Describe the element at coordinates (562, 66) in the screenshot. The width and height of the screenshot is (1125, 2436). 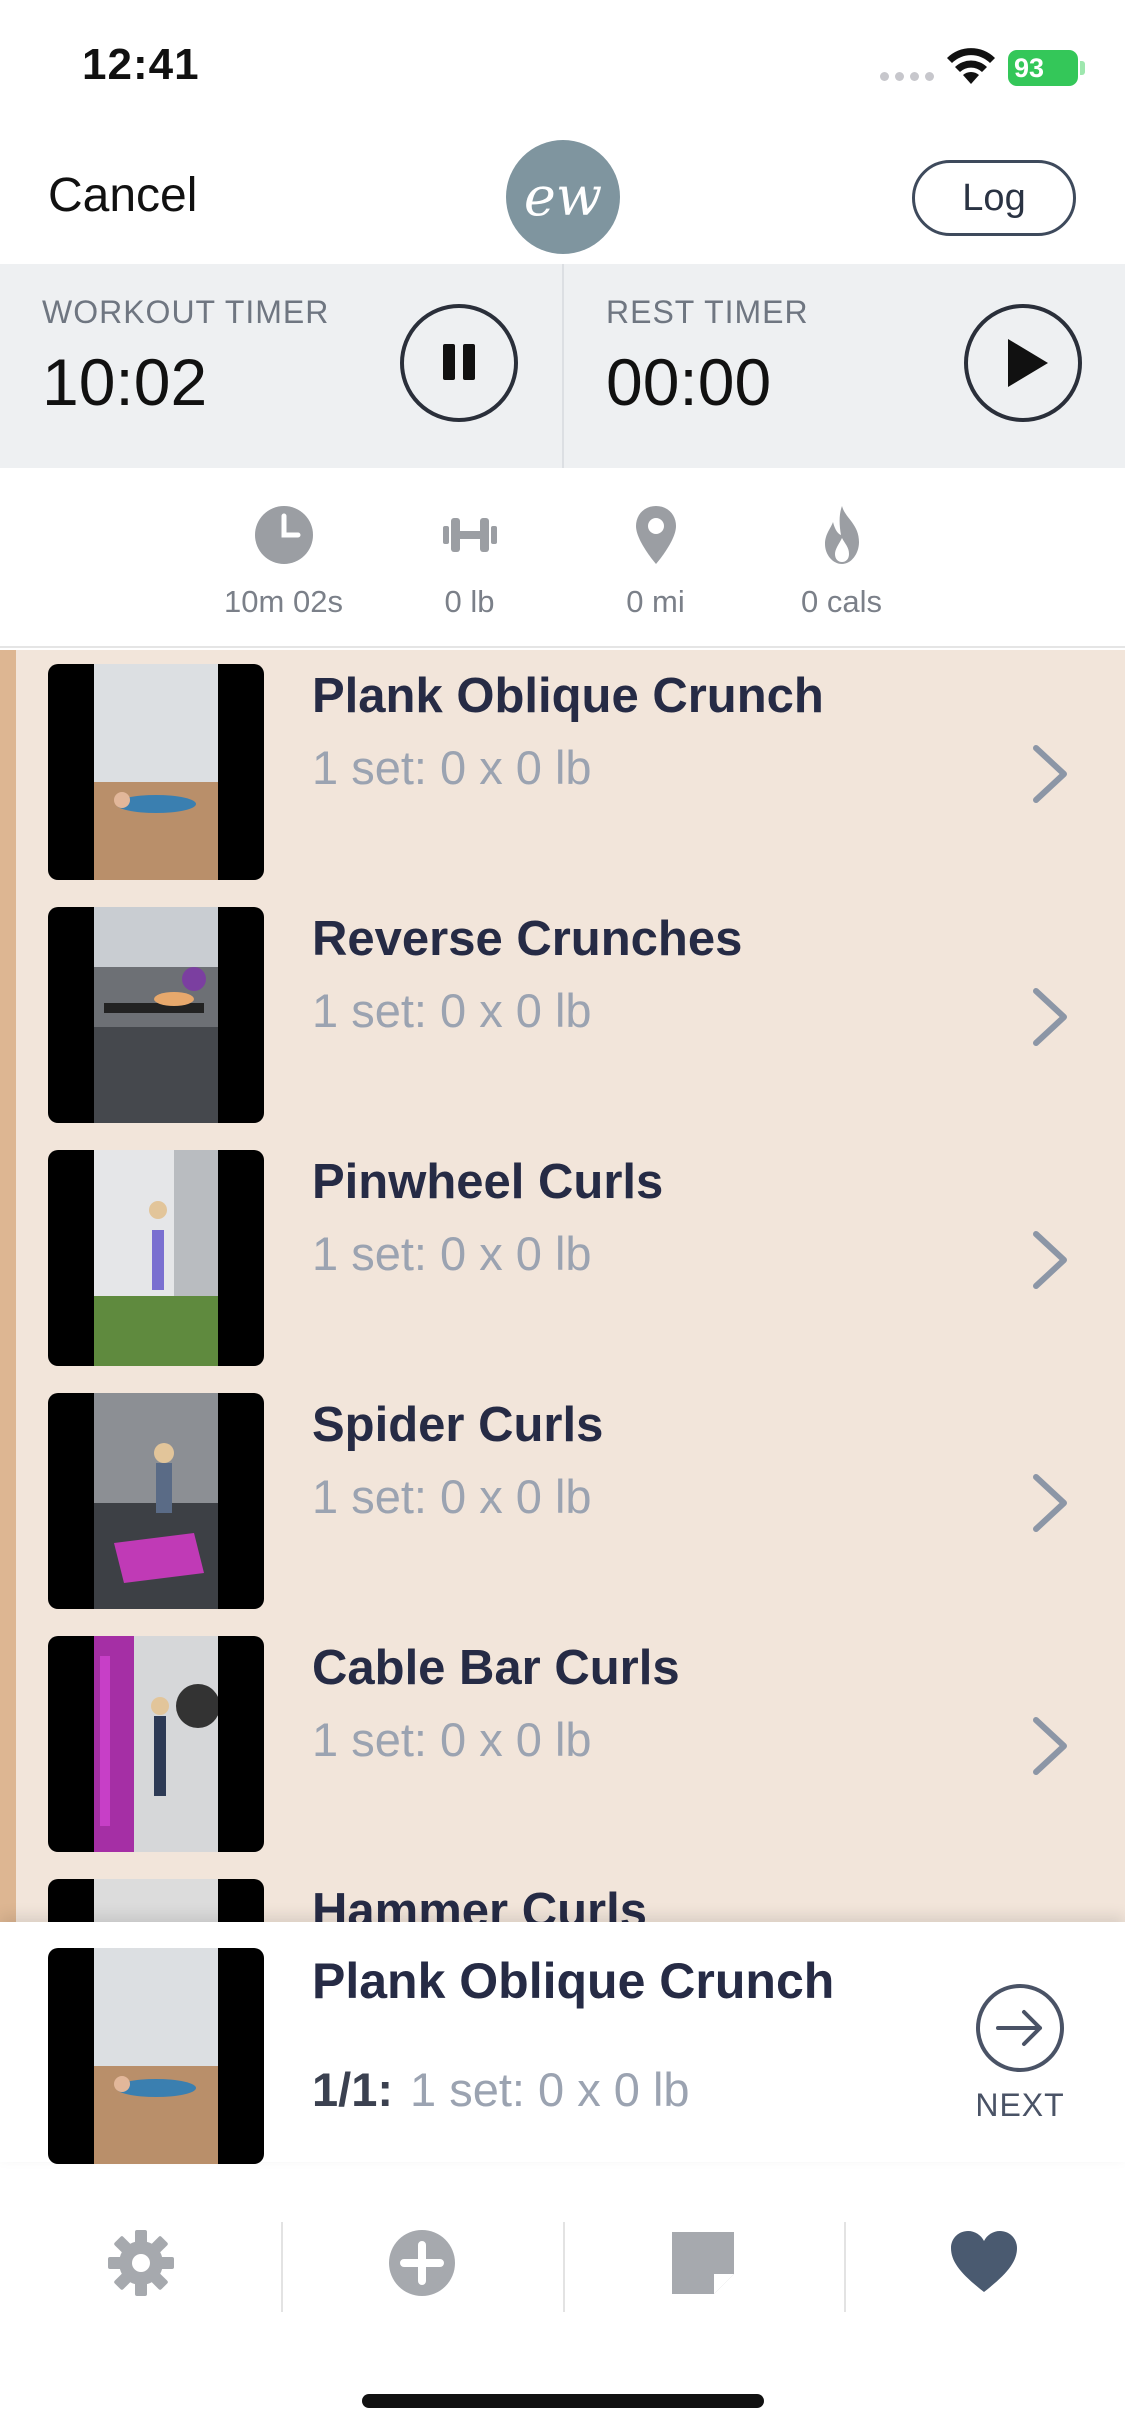
I see `status-bar: 12:41 93` at that location.